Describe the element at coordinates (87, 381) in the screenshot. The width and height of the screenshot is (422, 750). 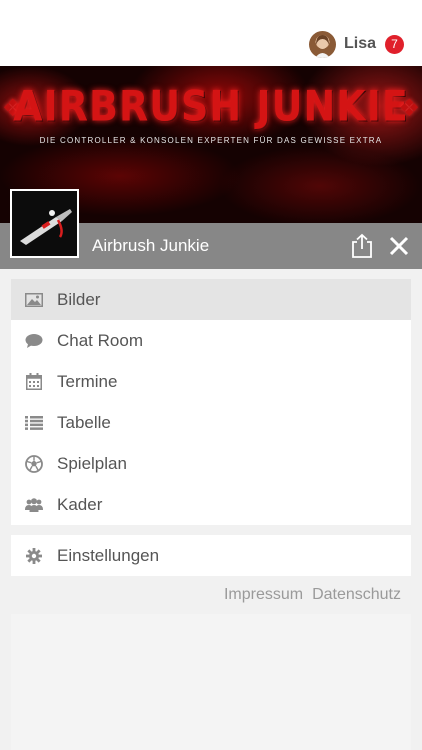
I see `menu-item-label: Termine` at that location.